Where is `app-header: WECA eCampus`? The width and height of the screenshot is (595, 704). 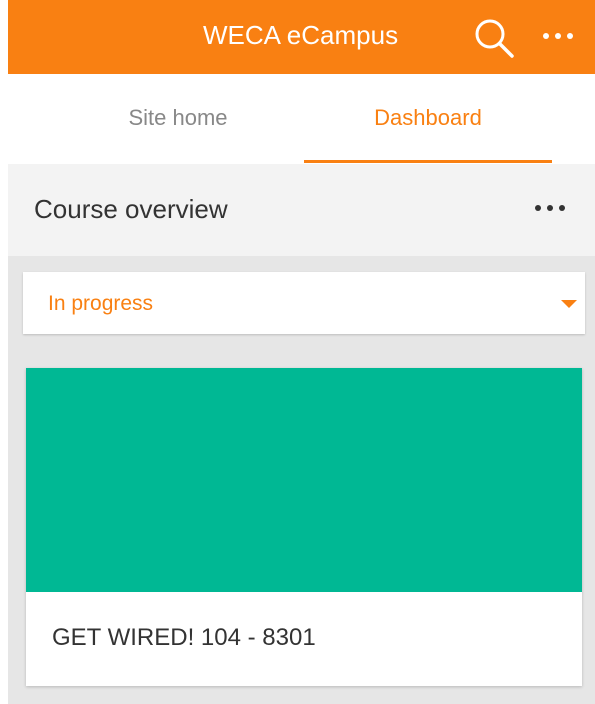 app-header: WECA eCampus is located at coordinates (301, 37).